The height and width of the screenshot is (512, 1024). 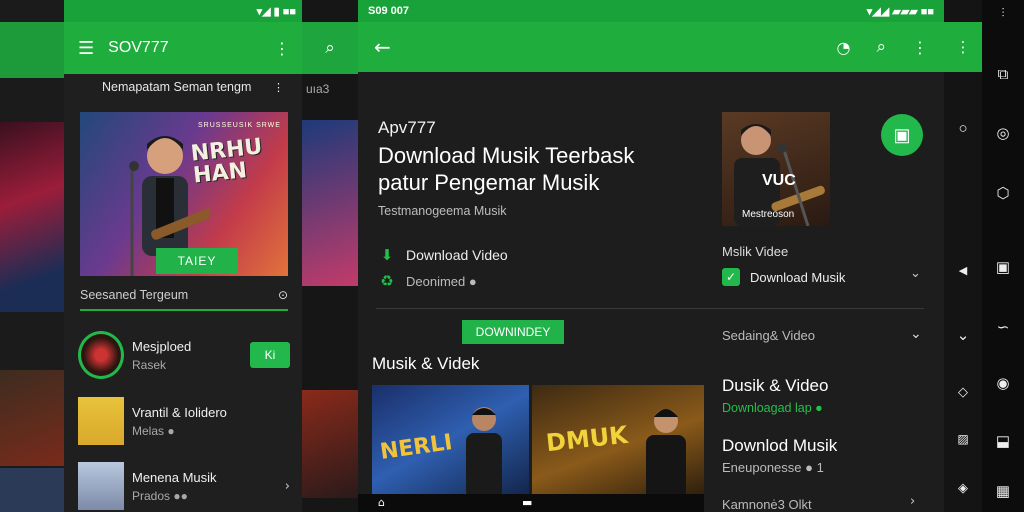 I want to click on strip-app-bar: ⋮, so click(x=963, y=47).